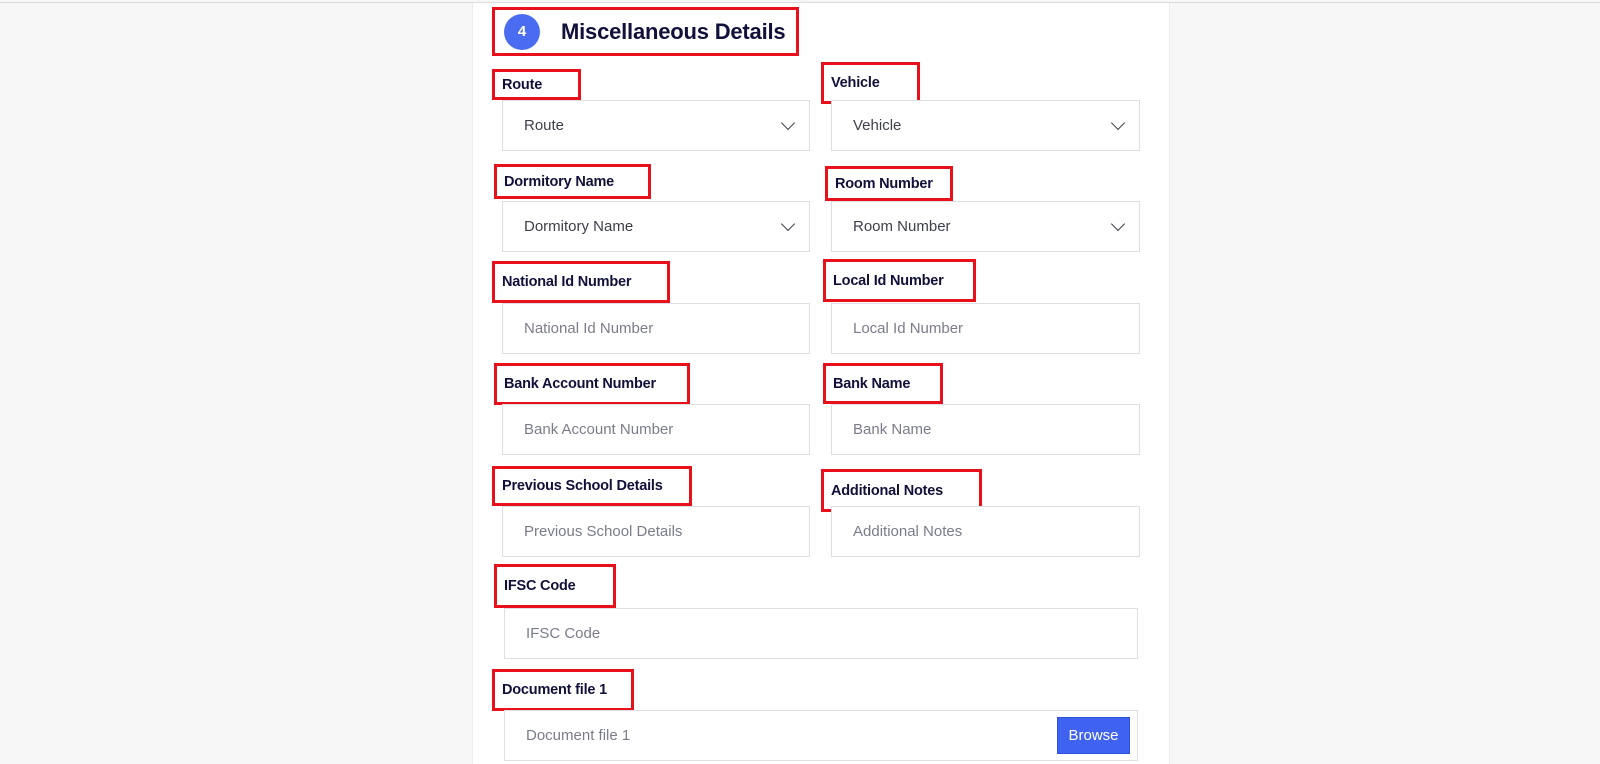  Describe the element at coordinates (656, 125) in the screenshot. I see `route-select: Route` at that location.